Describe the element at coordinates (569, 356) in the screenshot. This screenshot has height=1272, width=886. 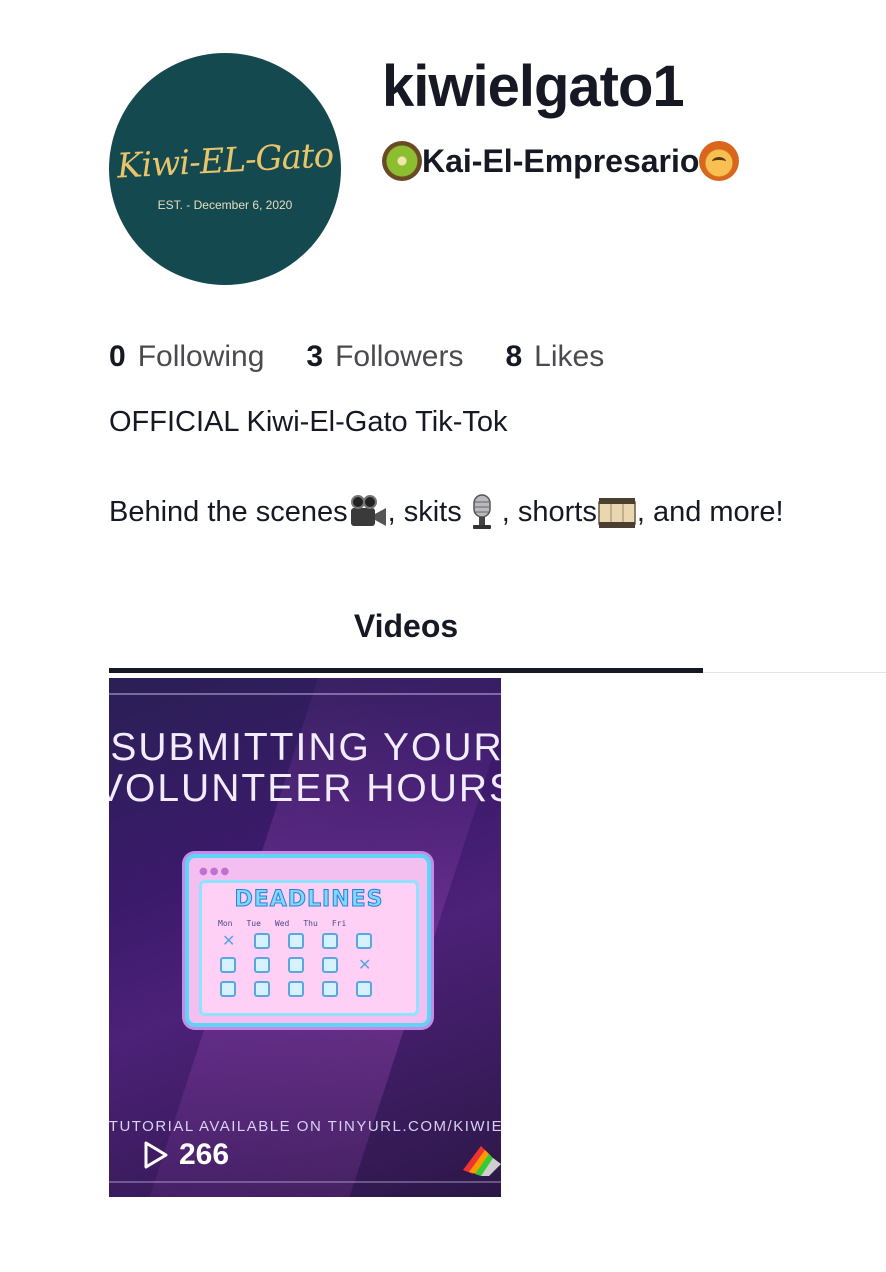
I see `likes-label: Likes` at that location.